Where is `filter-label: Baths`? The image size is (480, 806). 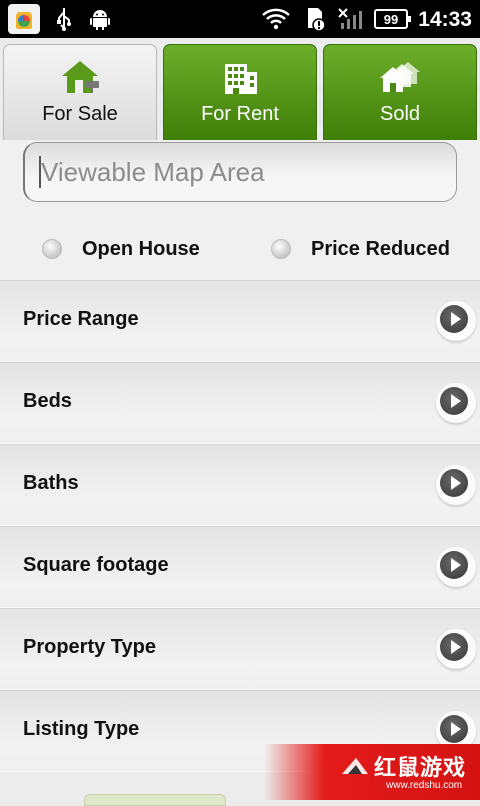
filter-label: Baths is located at coordinates (51, 483).